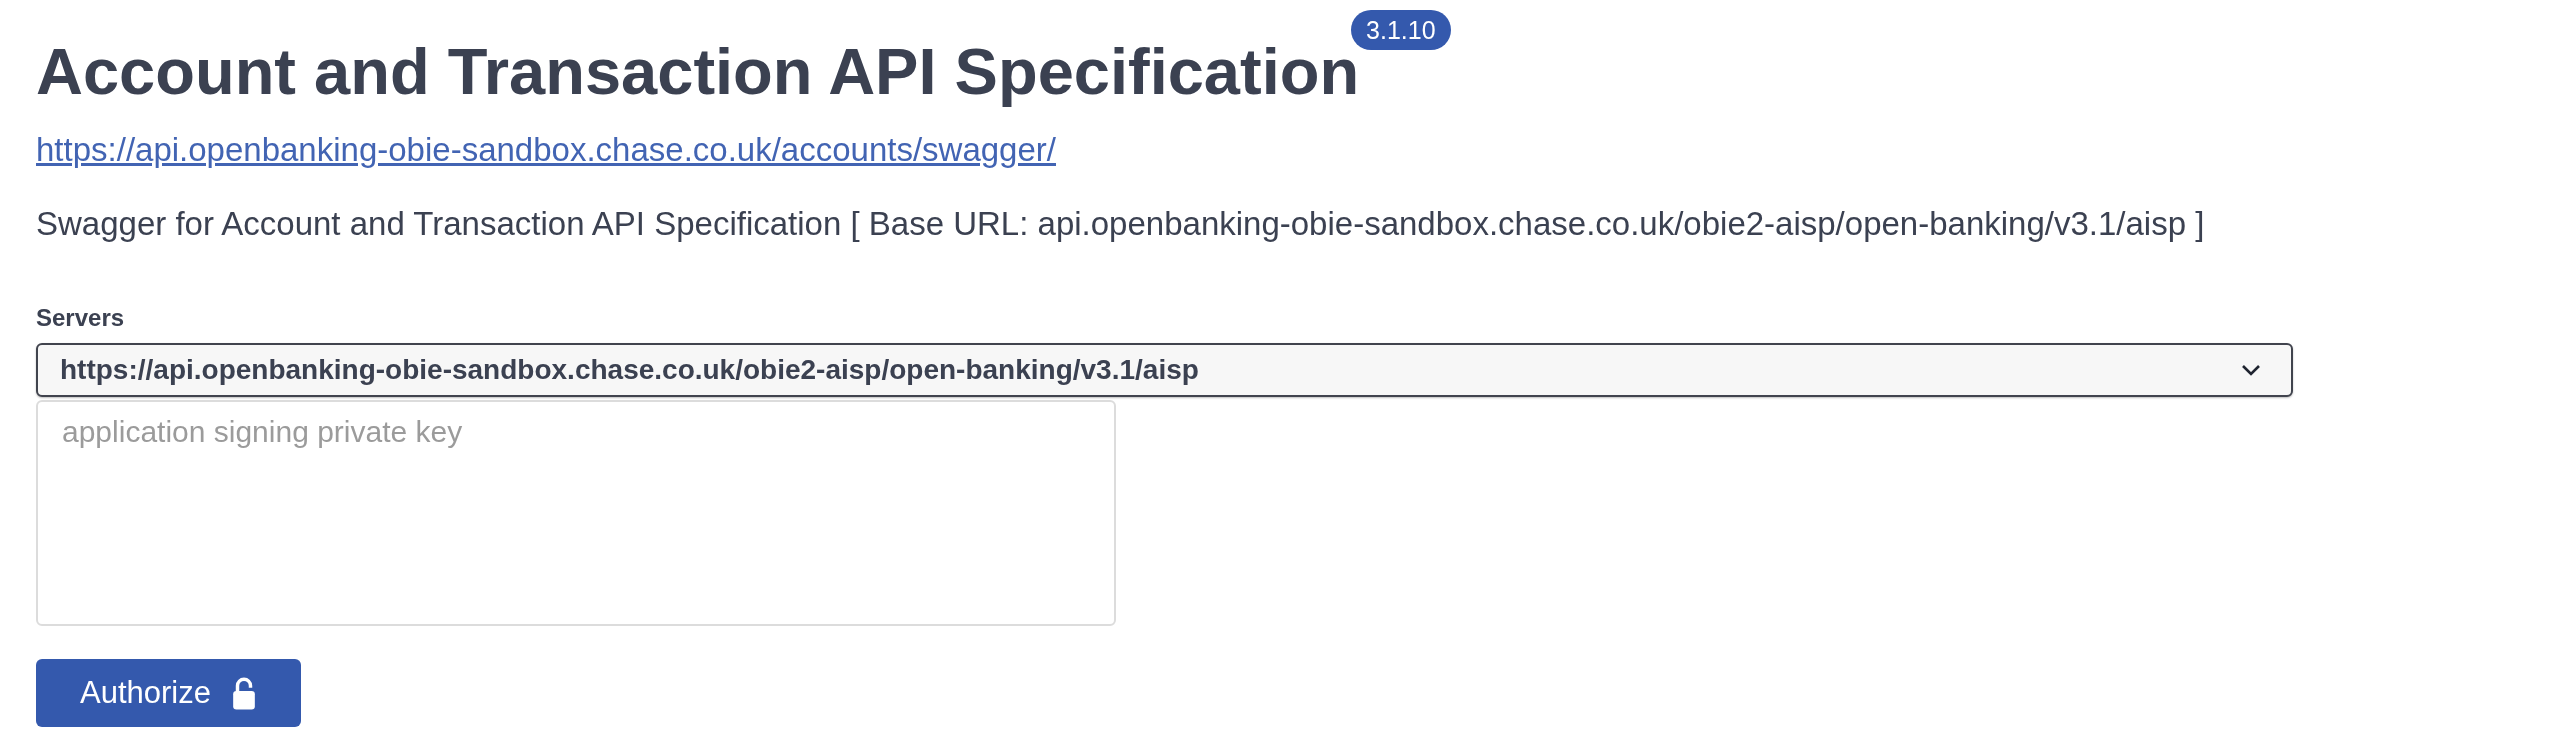 The image size is (2566, 744). What do you see at coordinates (80, 318) in the screenshot?
I see `servers-label: Servers` at bounding box center [80, 318].